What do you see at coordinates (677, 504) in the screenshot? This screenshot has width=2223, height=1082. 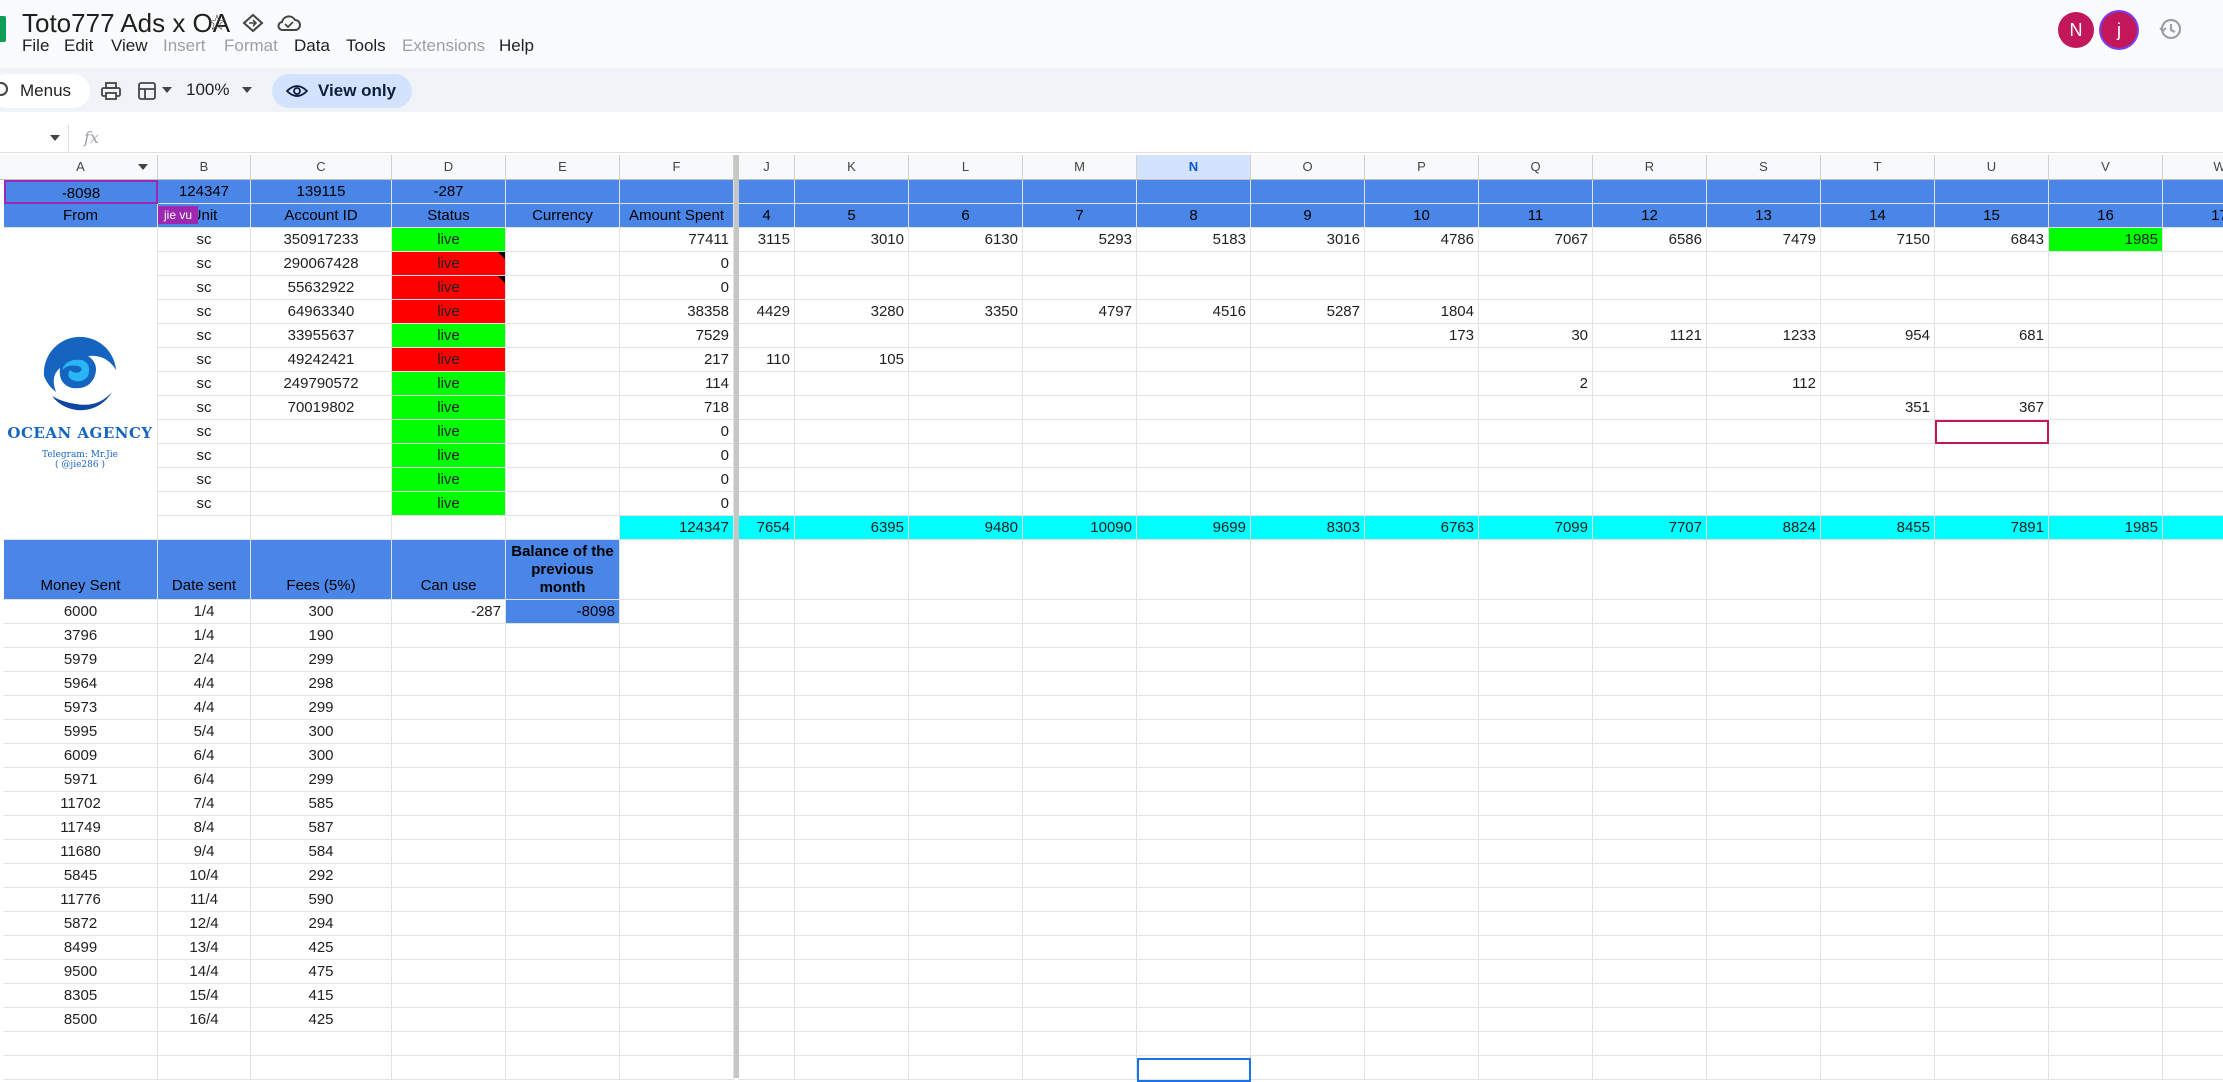 I see `amount-spent-cell: 0` at bounding box center [677, 504].